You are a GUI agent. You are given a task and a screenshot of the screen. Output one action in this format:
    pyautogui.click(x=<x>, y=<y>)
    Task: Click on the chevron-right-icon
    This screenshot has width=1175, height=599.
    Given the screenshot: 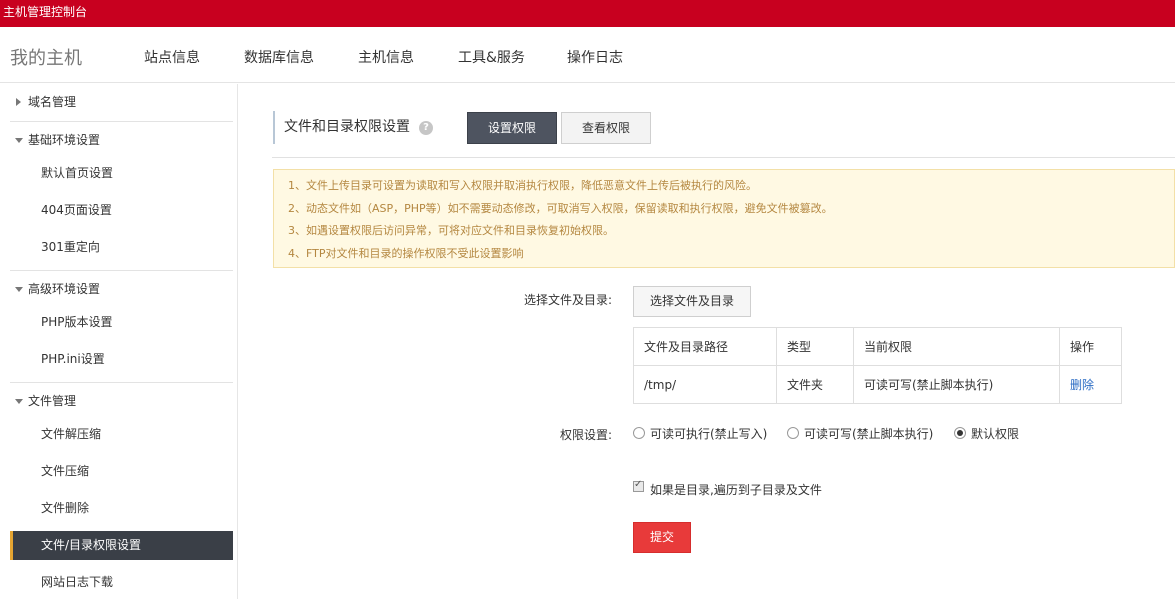 What is the action you would take?
    pyautogui.click(x=18, y=102)
    